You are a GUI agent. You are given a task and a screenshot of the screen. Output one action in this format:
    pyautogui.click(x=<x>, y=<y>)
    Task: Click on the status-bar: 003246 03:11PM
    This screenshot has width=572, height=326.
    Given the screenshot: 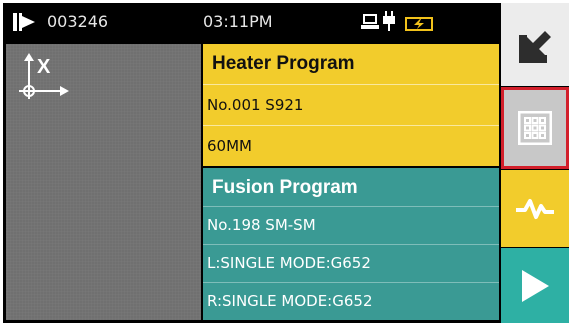 What is the action you would take?
    pyautogui.click(x=252, y=22)
    